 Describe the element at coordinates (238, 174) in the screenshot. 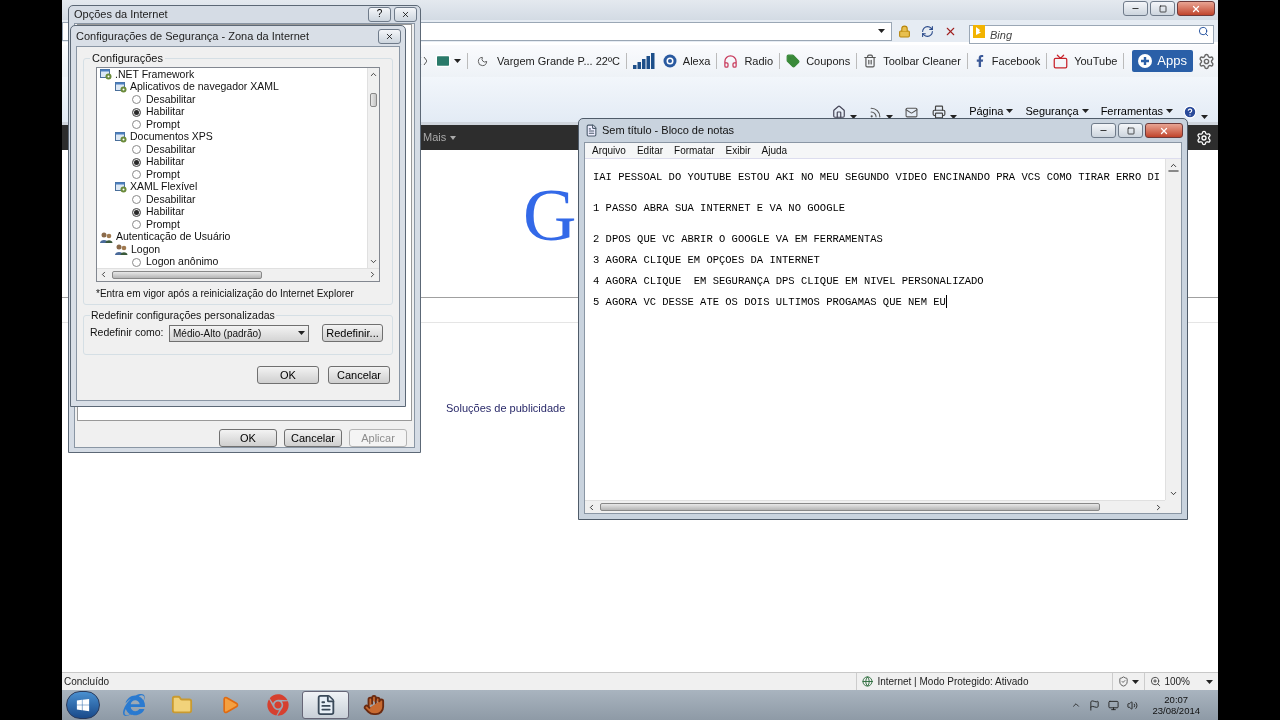

I see `settings-list` at that location.